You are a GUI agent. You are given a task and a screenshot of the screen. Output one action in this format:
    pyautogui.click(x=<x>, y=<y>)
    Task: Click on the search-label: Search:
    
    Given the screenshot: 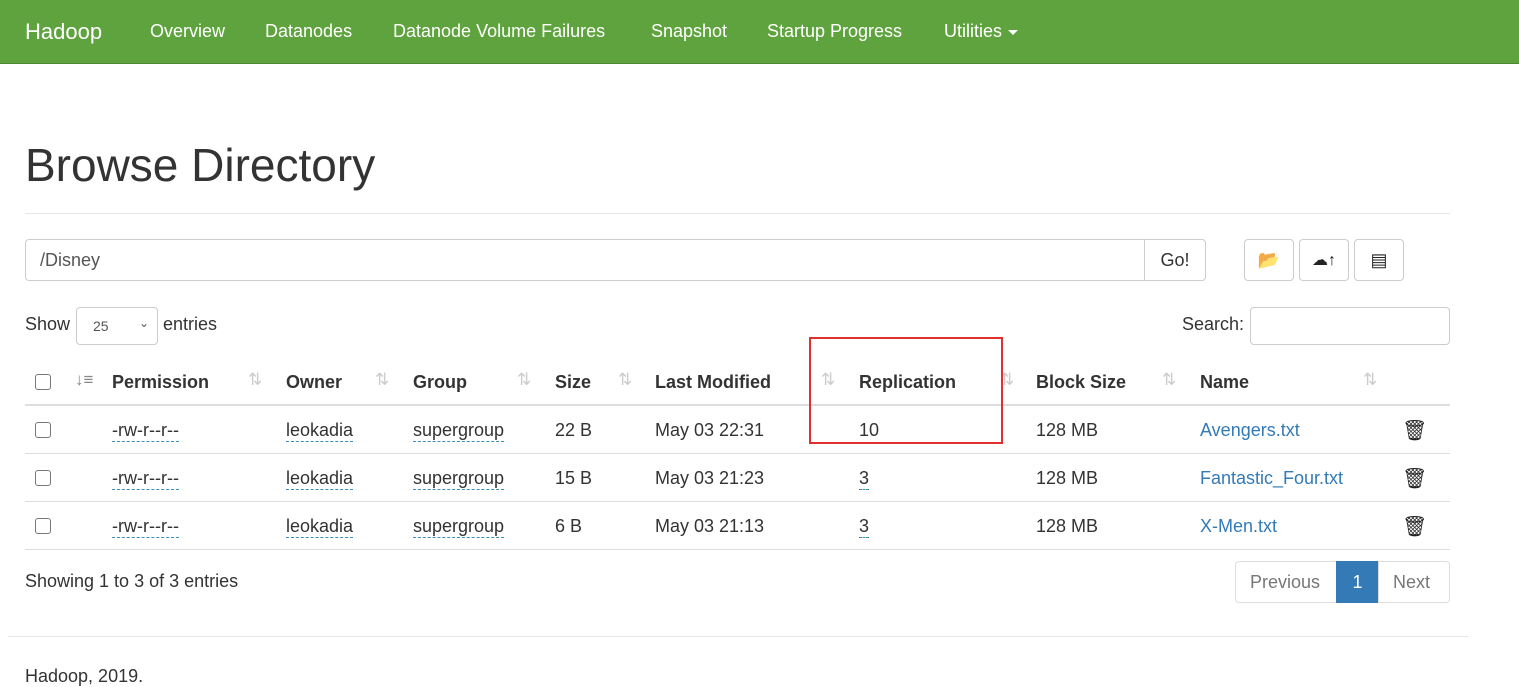 What is the action you would take?
    pyautogui.click(x=1213, y=324)
    